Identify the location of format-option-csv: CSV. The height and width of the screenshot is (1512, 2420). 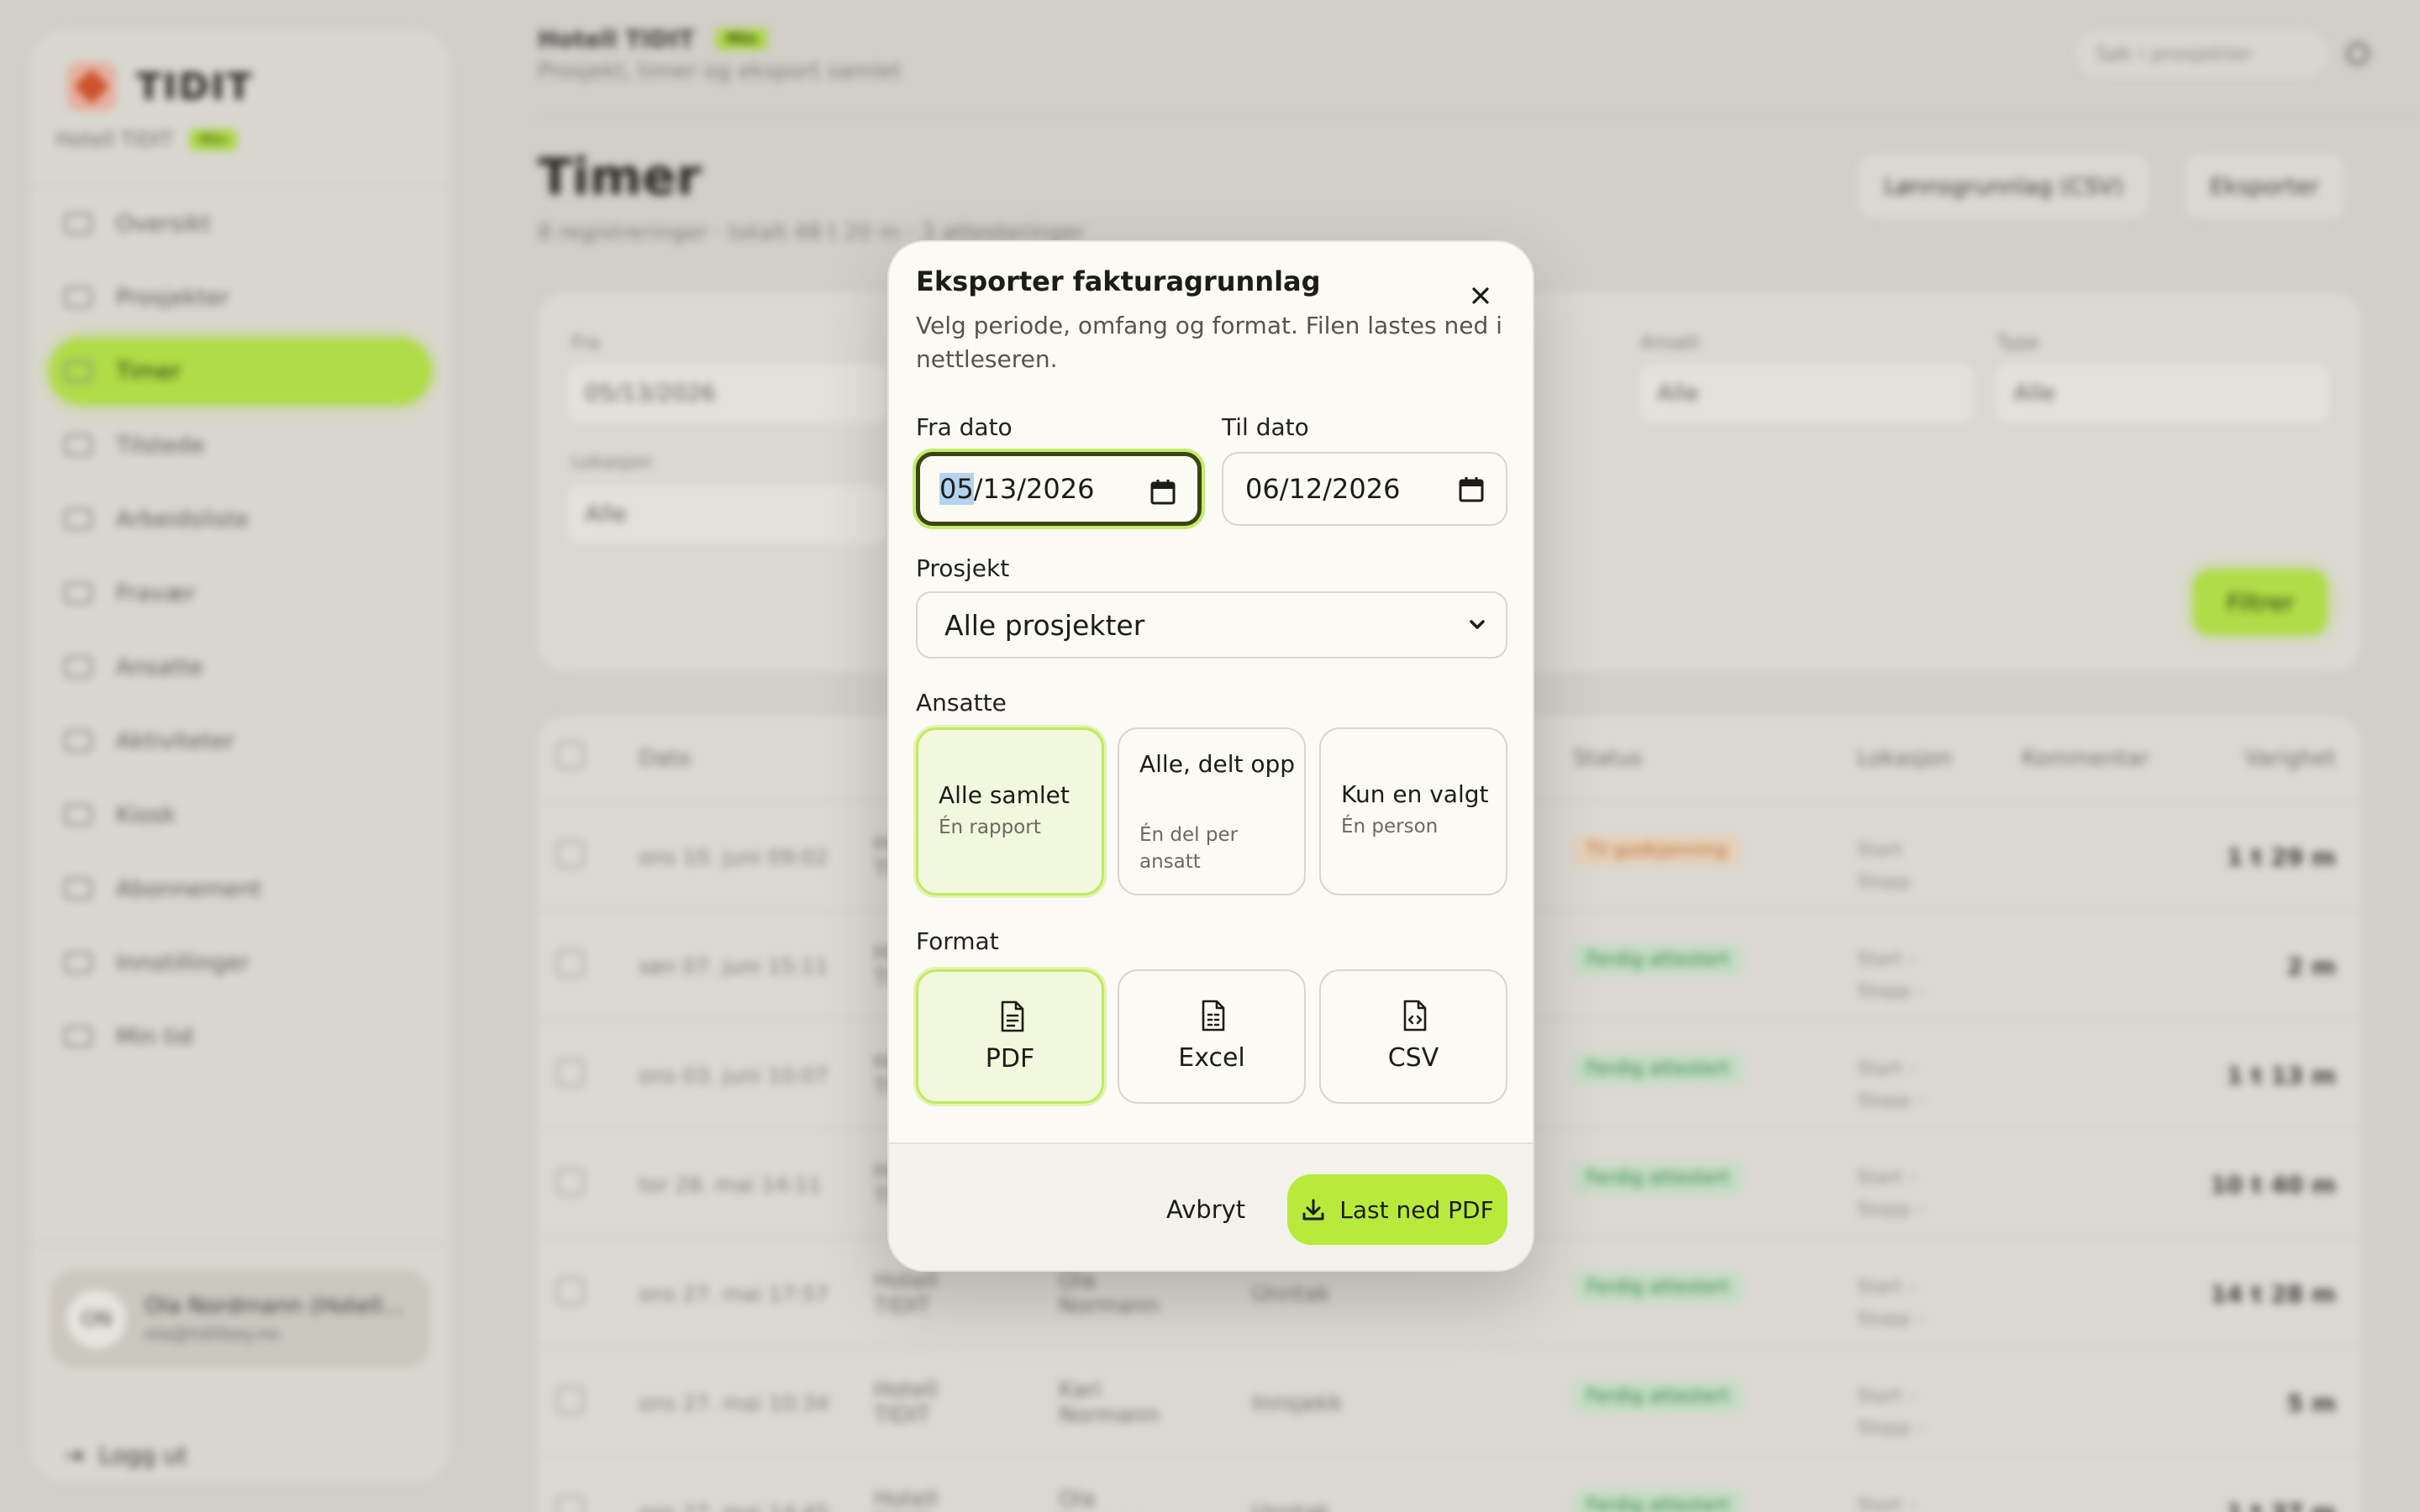
(1413, 1036).